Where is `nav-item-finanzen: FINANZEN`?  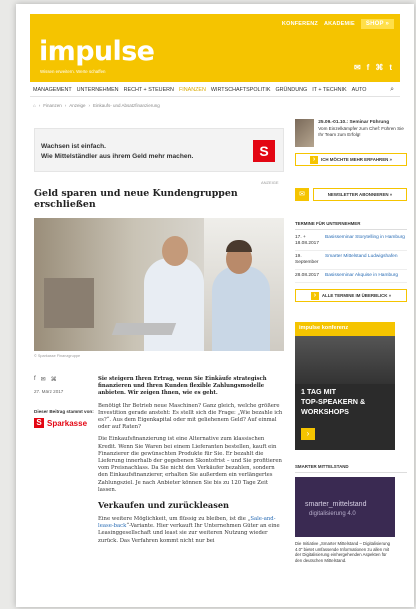
nav-item-finanzen: FINANZEN is located at coordinates (192, 90).